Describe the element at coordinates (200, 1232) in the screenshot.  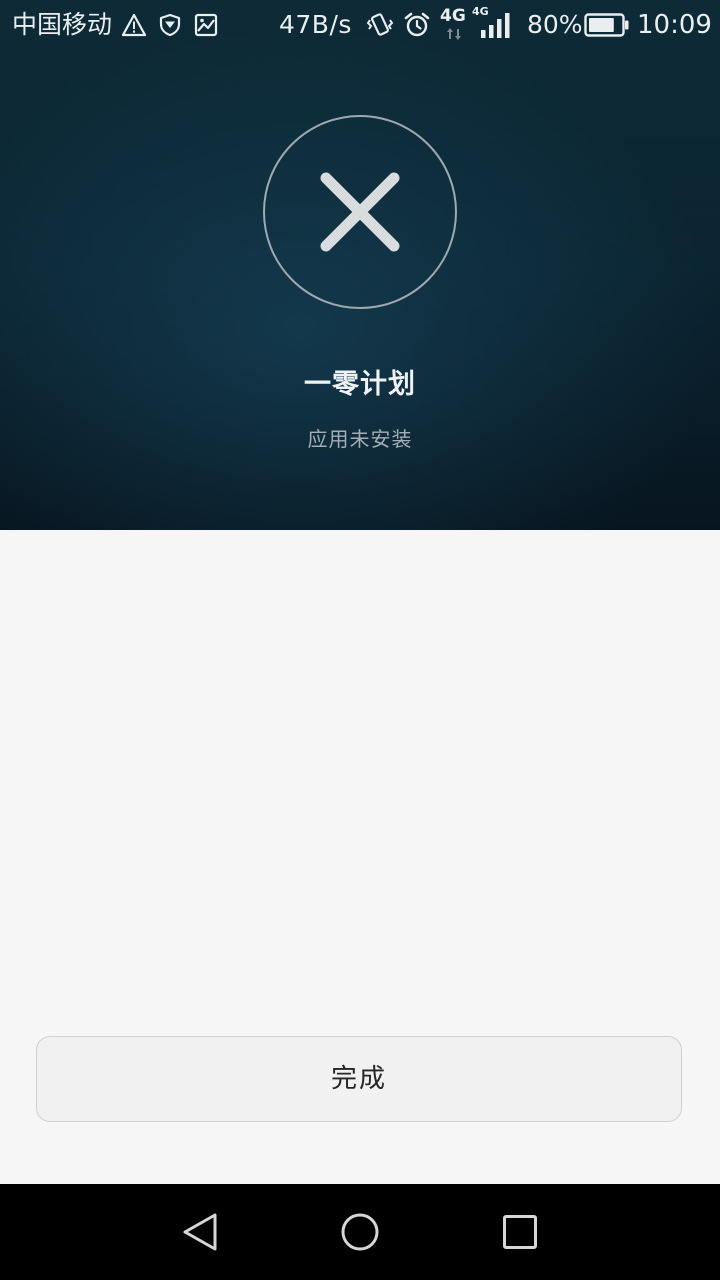
I see `back-icon` at that location.